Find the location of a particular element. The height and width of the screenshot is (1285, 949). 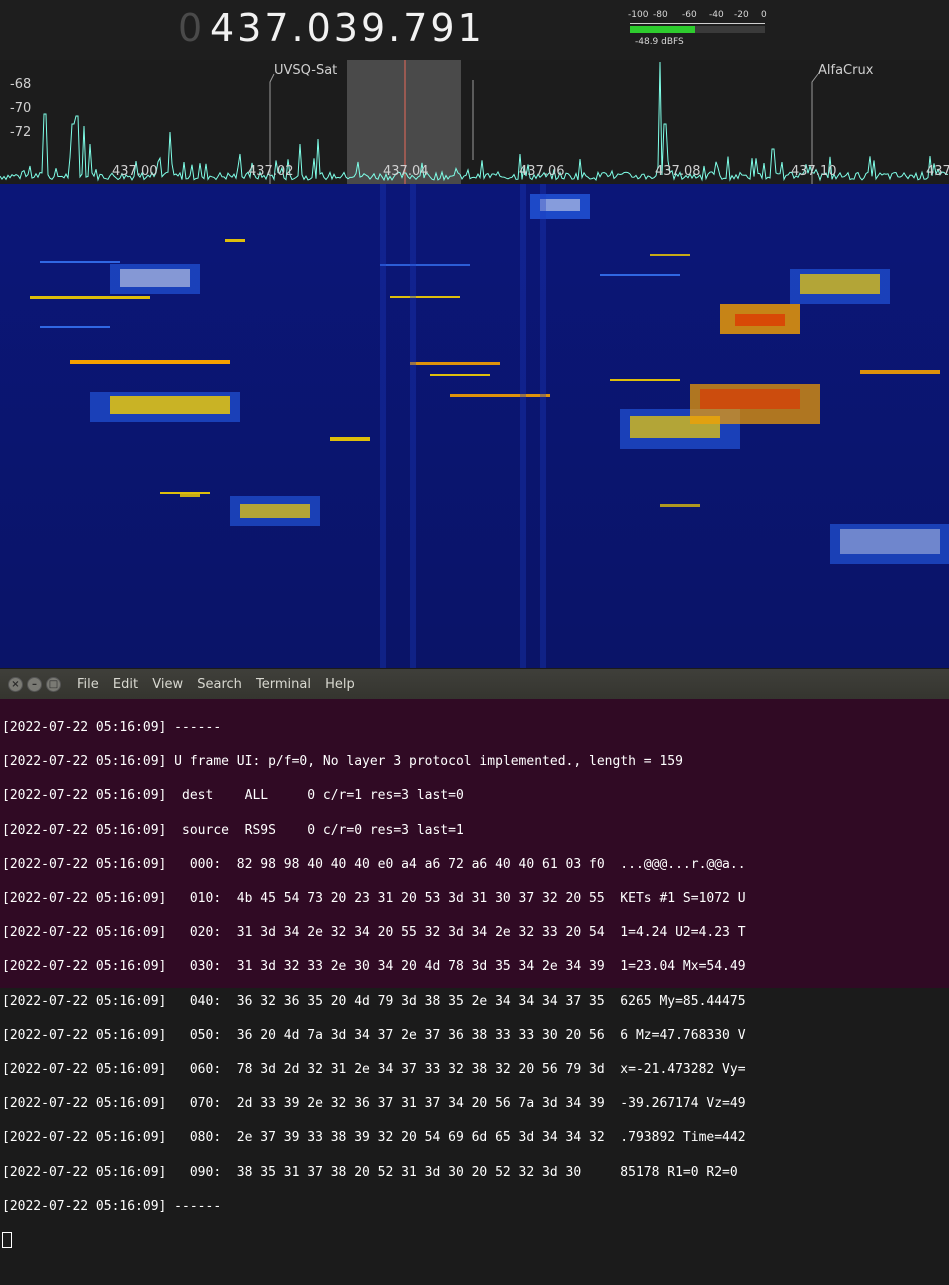

meter-tick: -20 is located at coordinates (741, 15).